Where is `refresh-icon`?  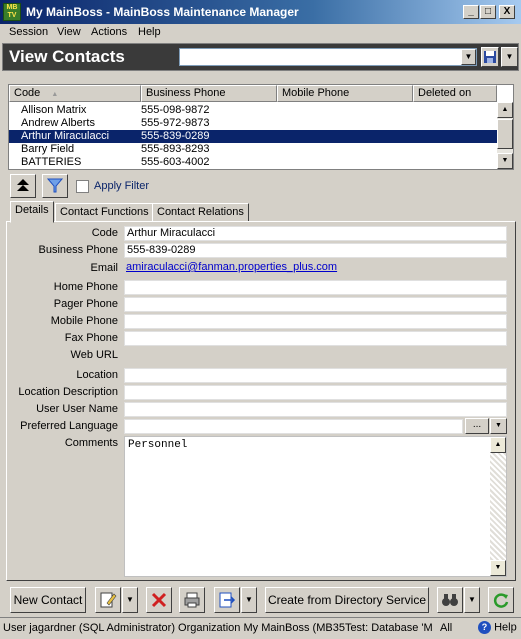 refresh-icon is located at coordinates (501, 600).